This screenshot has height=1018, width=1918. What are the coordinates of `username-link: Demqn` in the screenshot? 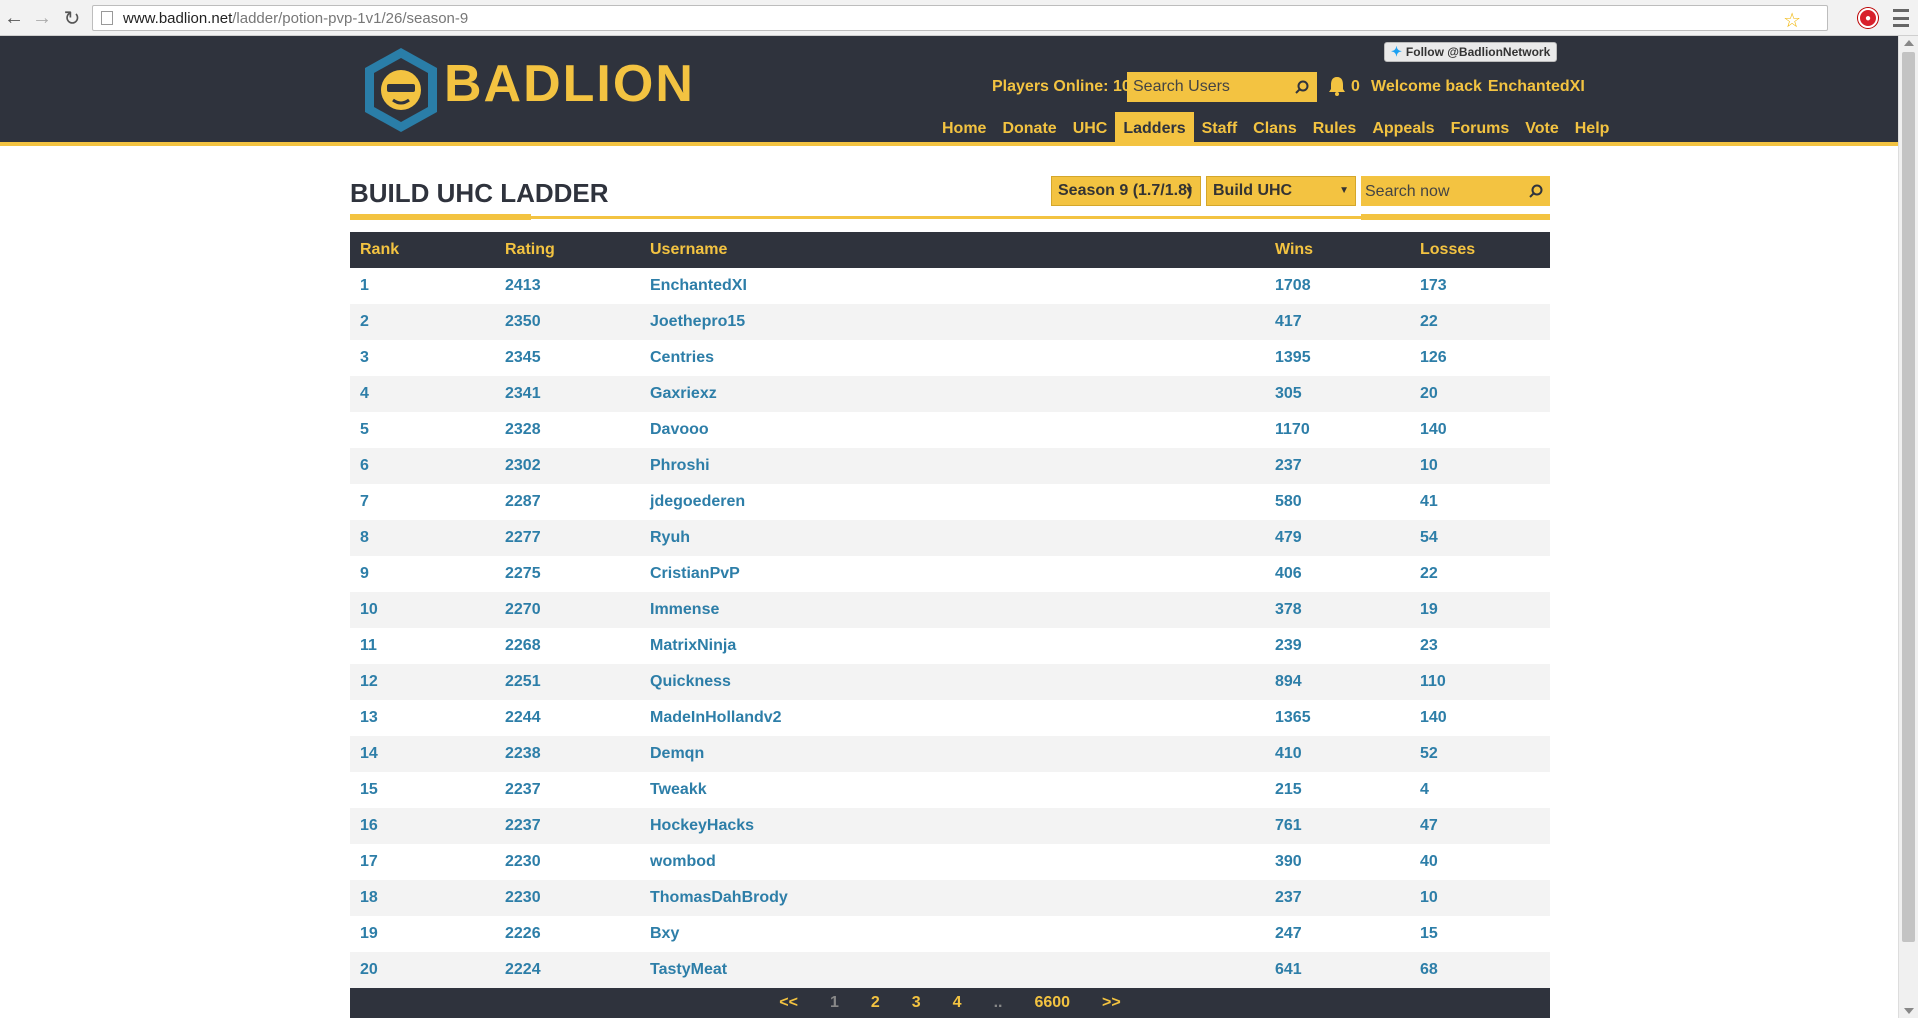 It's located at (952, 754).